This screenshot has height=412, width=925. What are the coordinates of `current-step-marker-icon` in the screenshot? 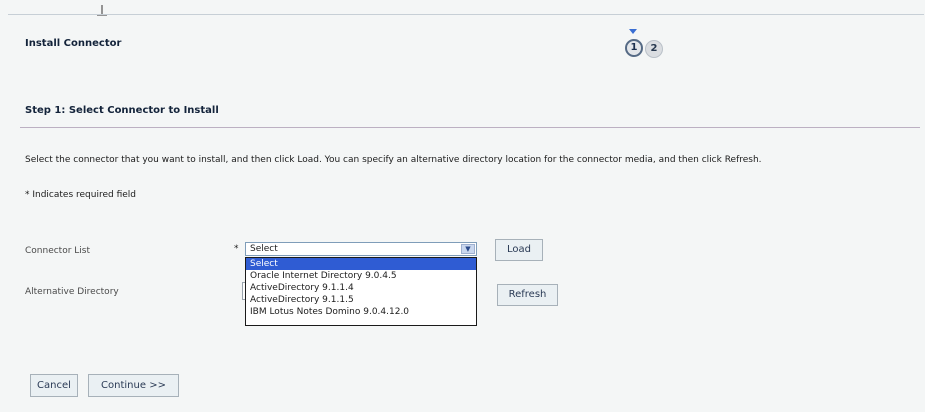 It's located at (633, 31).